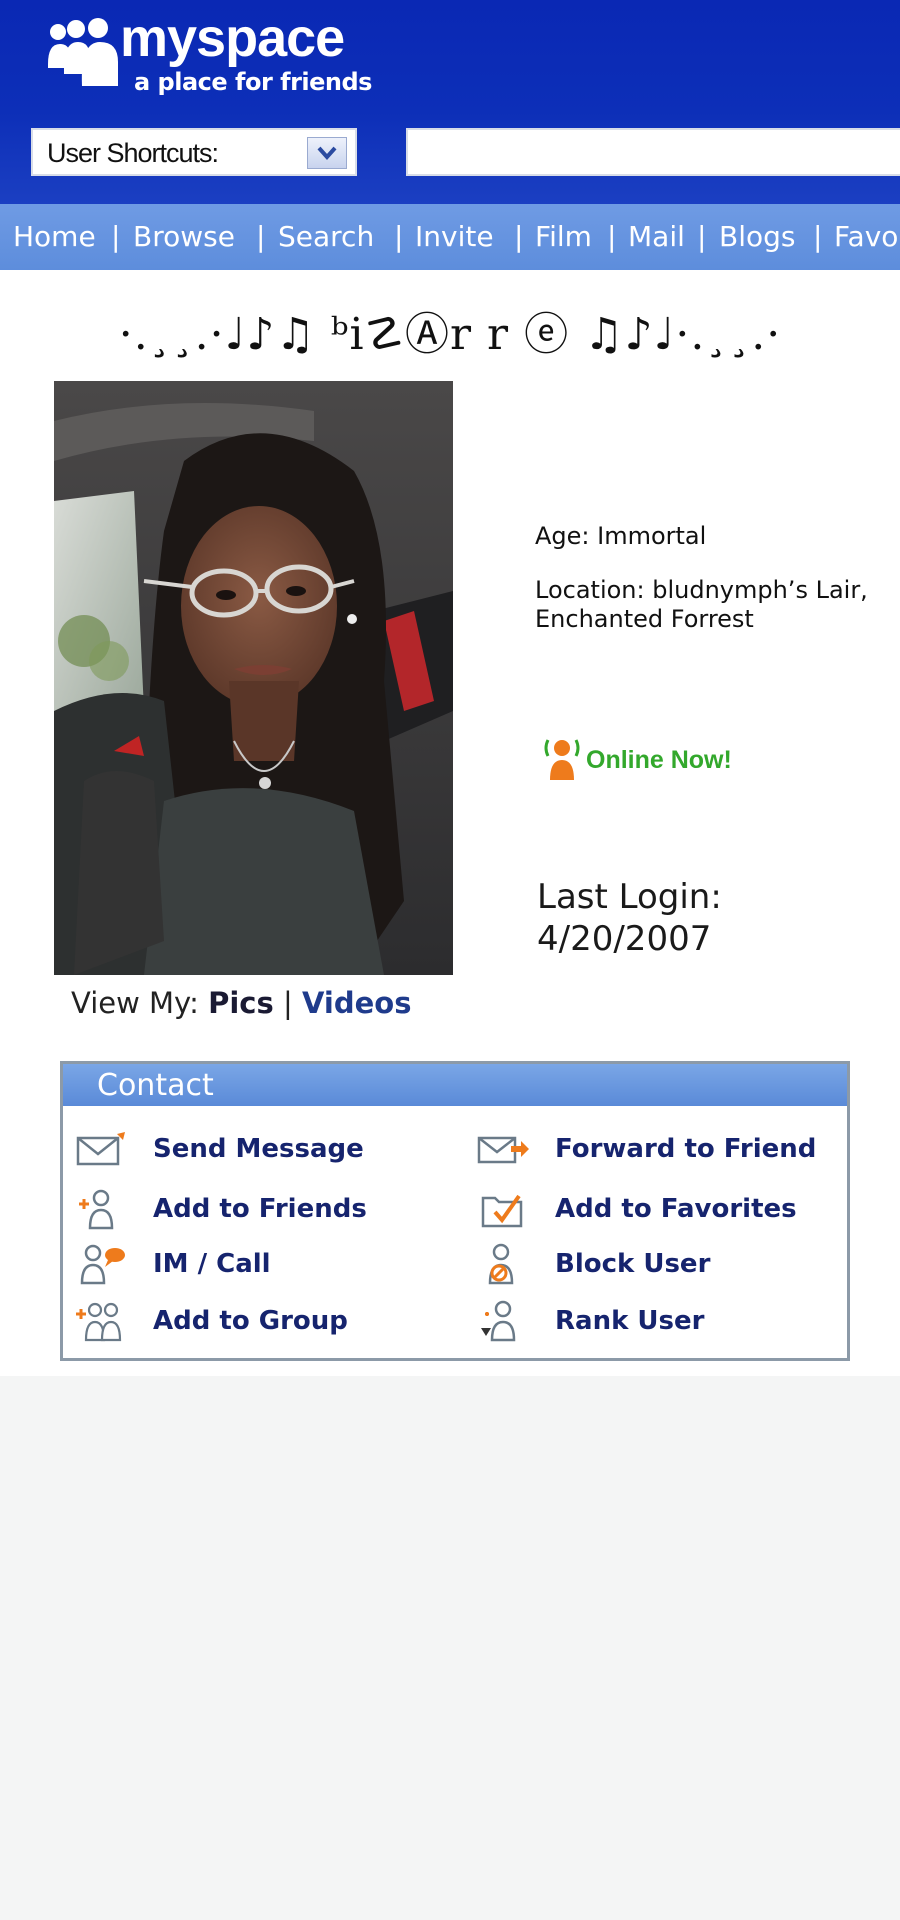 This screenshot has height=1920, width=900. Describe the element at coordinates (102, 1264) in the screenshot. I see `im-call-icon` at that location.